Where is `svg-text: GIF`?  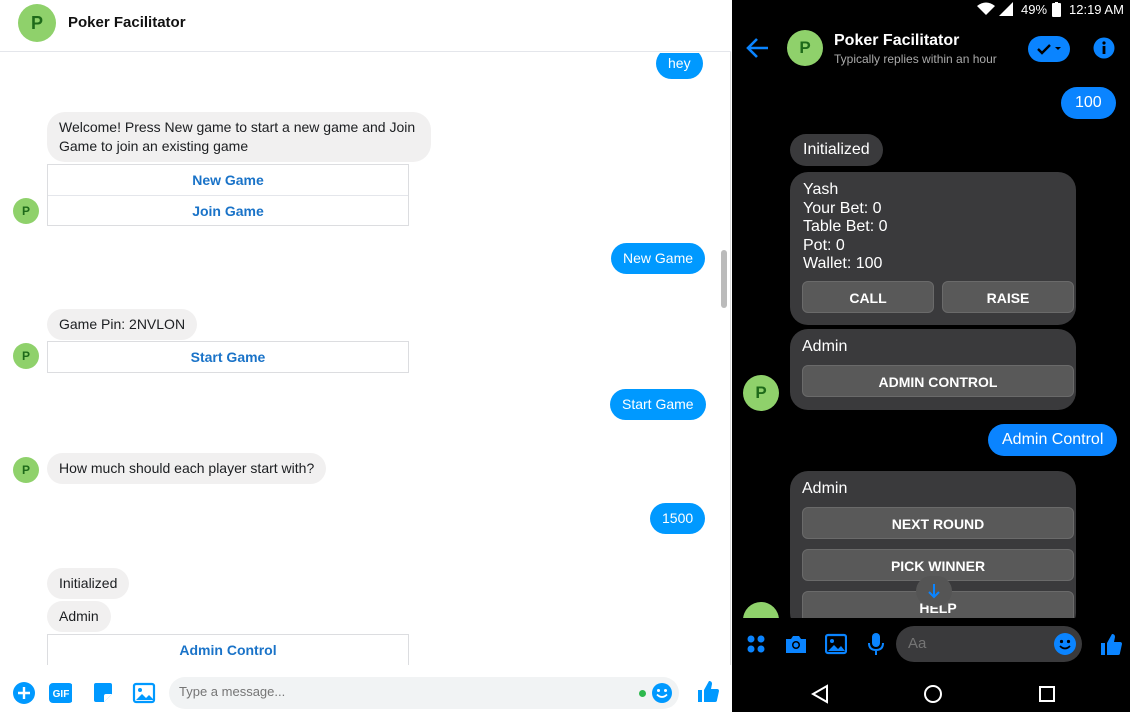 svg-text: GIF is located at coordinates (61, 694).